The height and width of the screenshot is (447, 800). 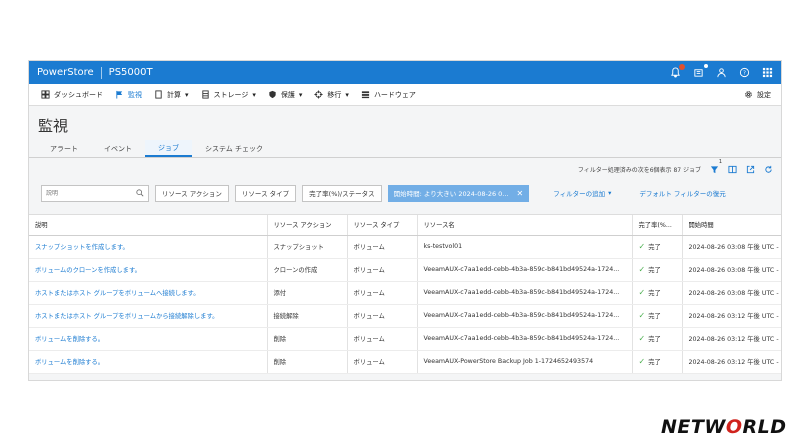 What do you see at coordinates (731, 225) in the screenshot?
I see `column-header-start-time: 開始時間` at bounding box center [731, 225].